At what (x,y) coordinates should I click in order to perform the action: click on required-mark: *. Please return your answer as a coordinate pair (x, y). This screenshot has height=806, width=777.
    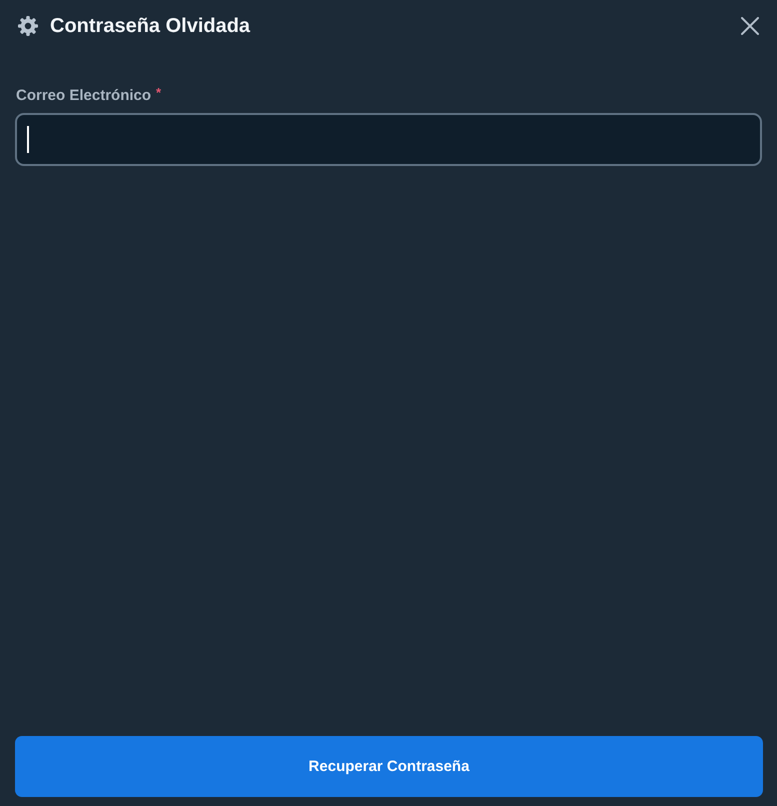
    Looking at the image, I should click on (159, 93).